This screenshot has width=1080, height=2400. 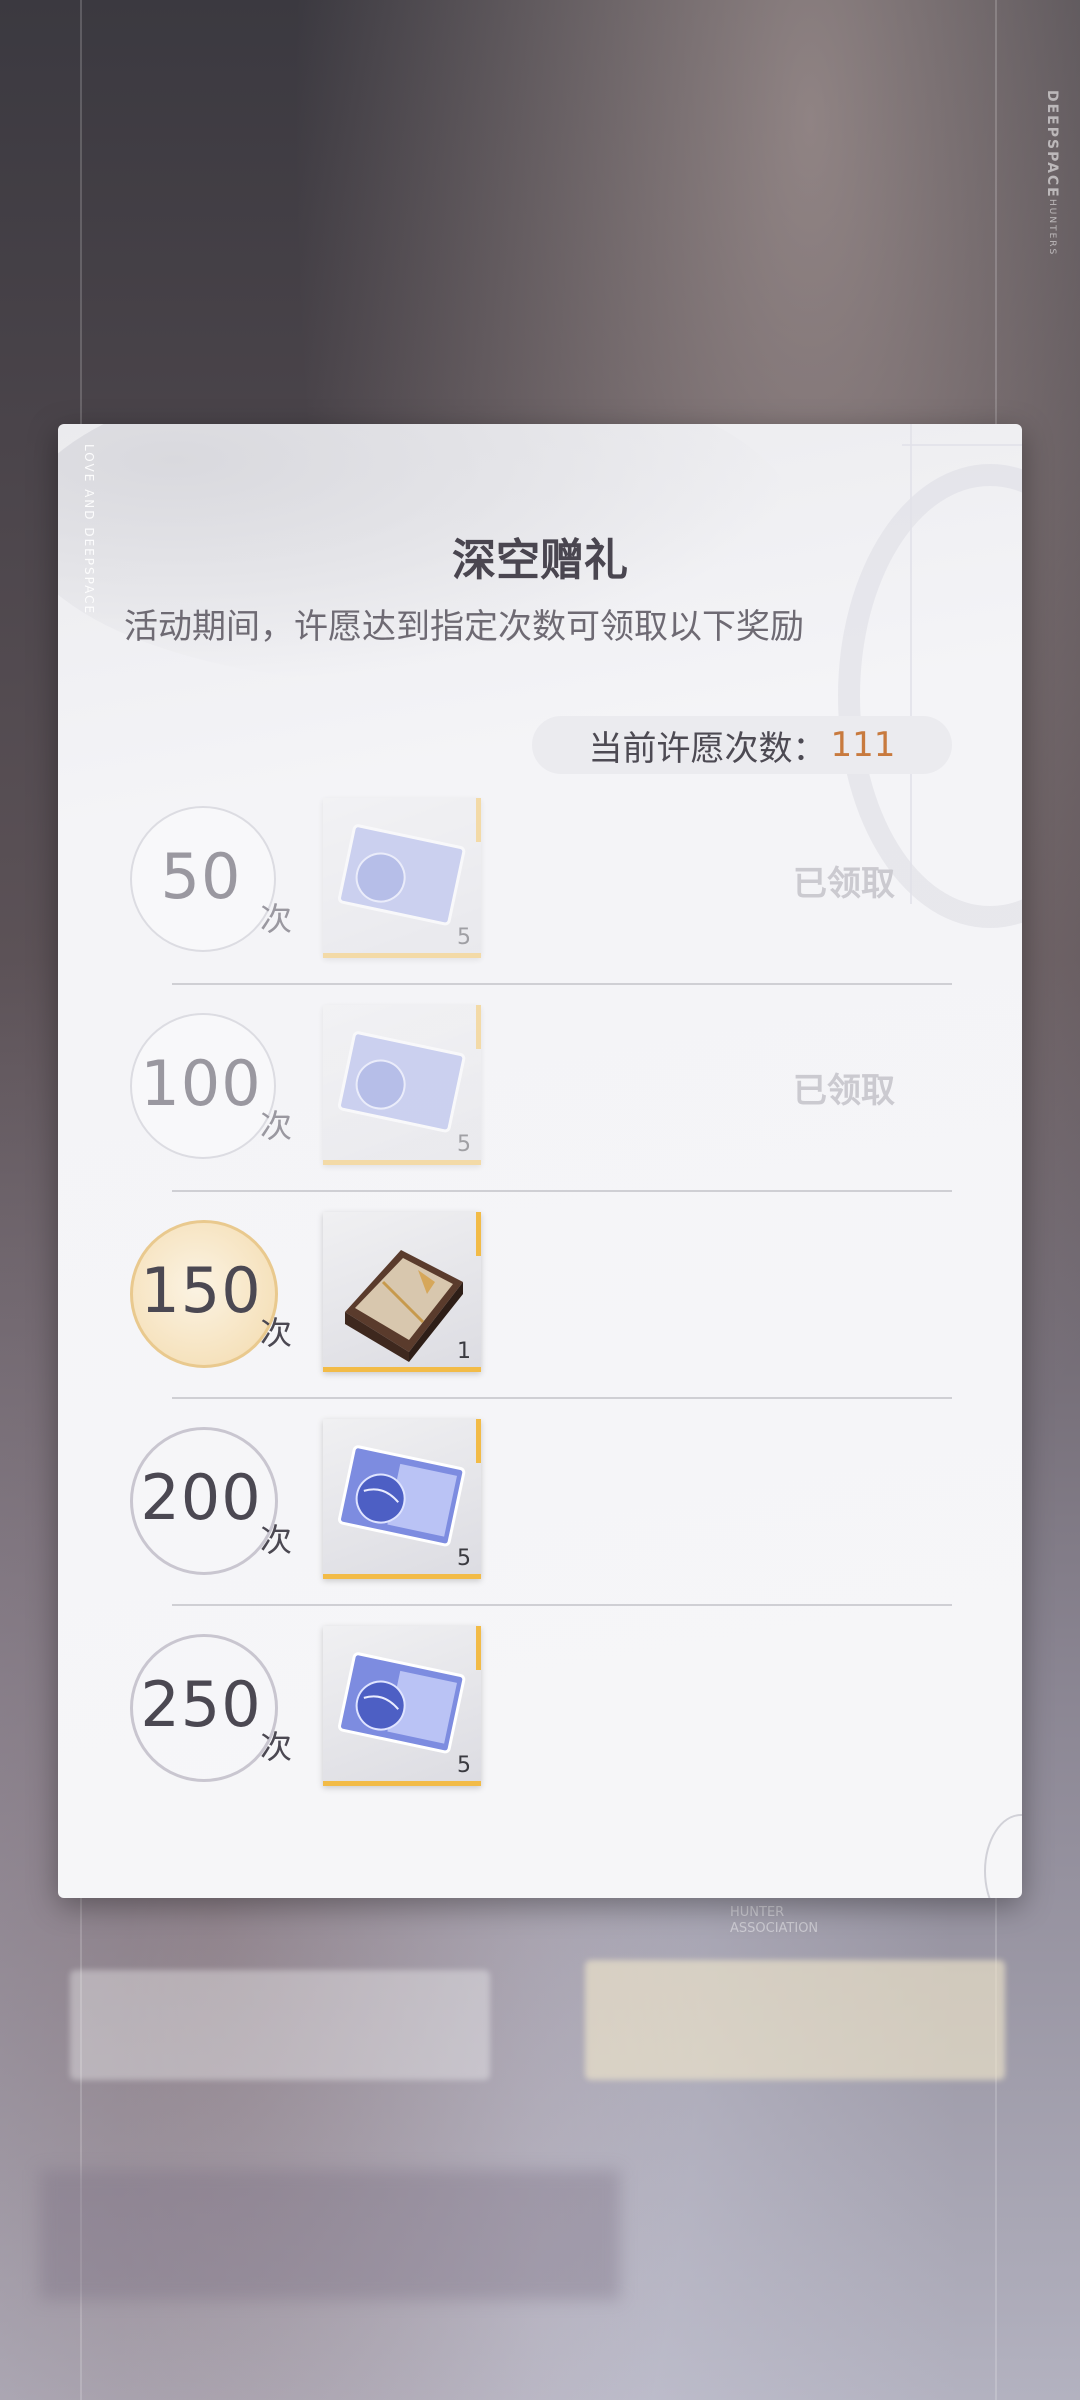 What do you see at coordinates (863, 745) in the screenshot?
I see `wish-count-value: 111` at bounding box center [863, 745].